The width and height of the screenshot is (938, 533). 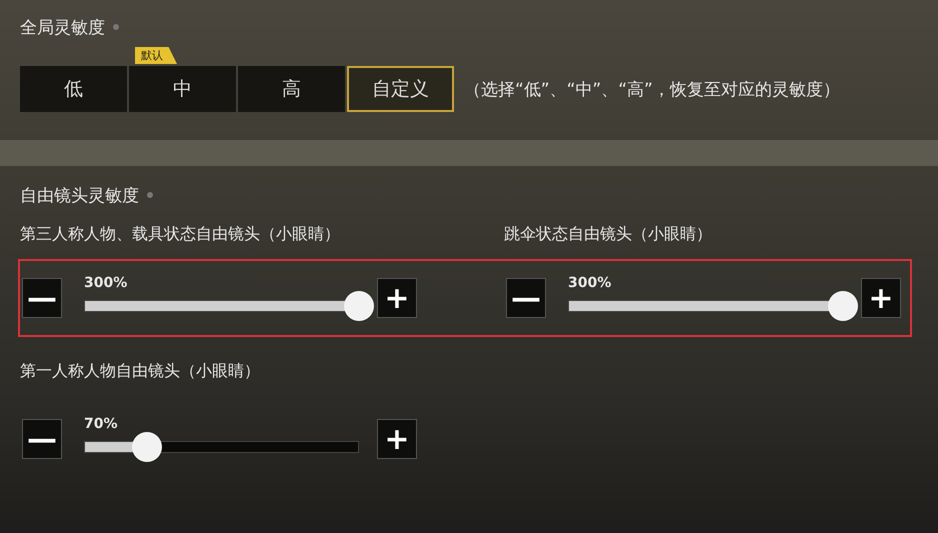 I want to click on default-badge: 默认, so click(x=156, y=55).